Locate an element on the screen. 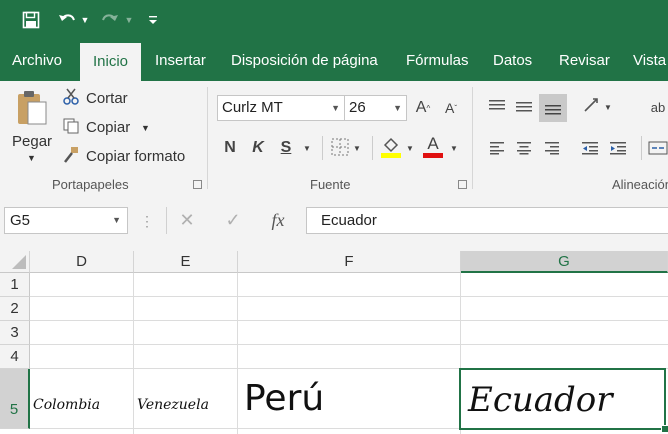 This screenshot has height=434, width=668. underline-dropdown-icon: ▼ is located at coordinates (307, 148).